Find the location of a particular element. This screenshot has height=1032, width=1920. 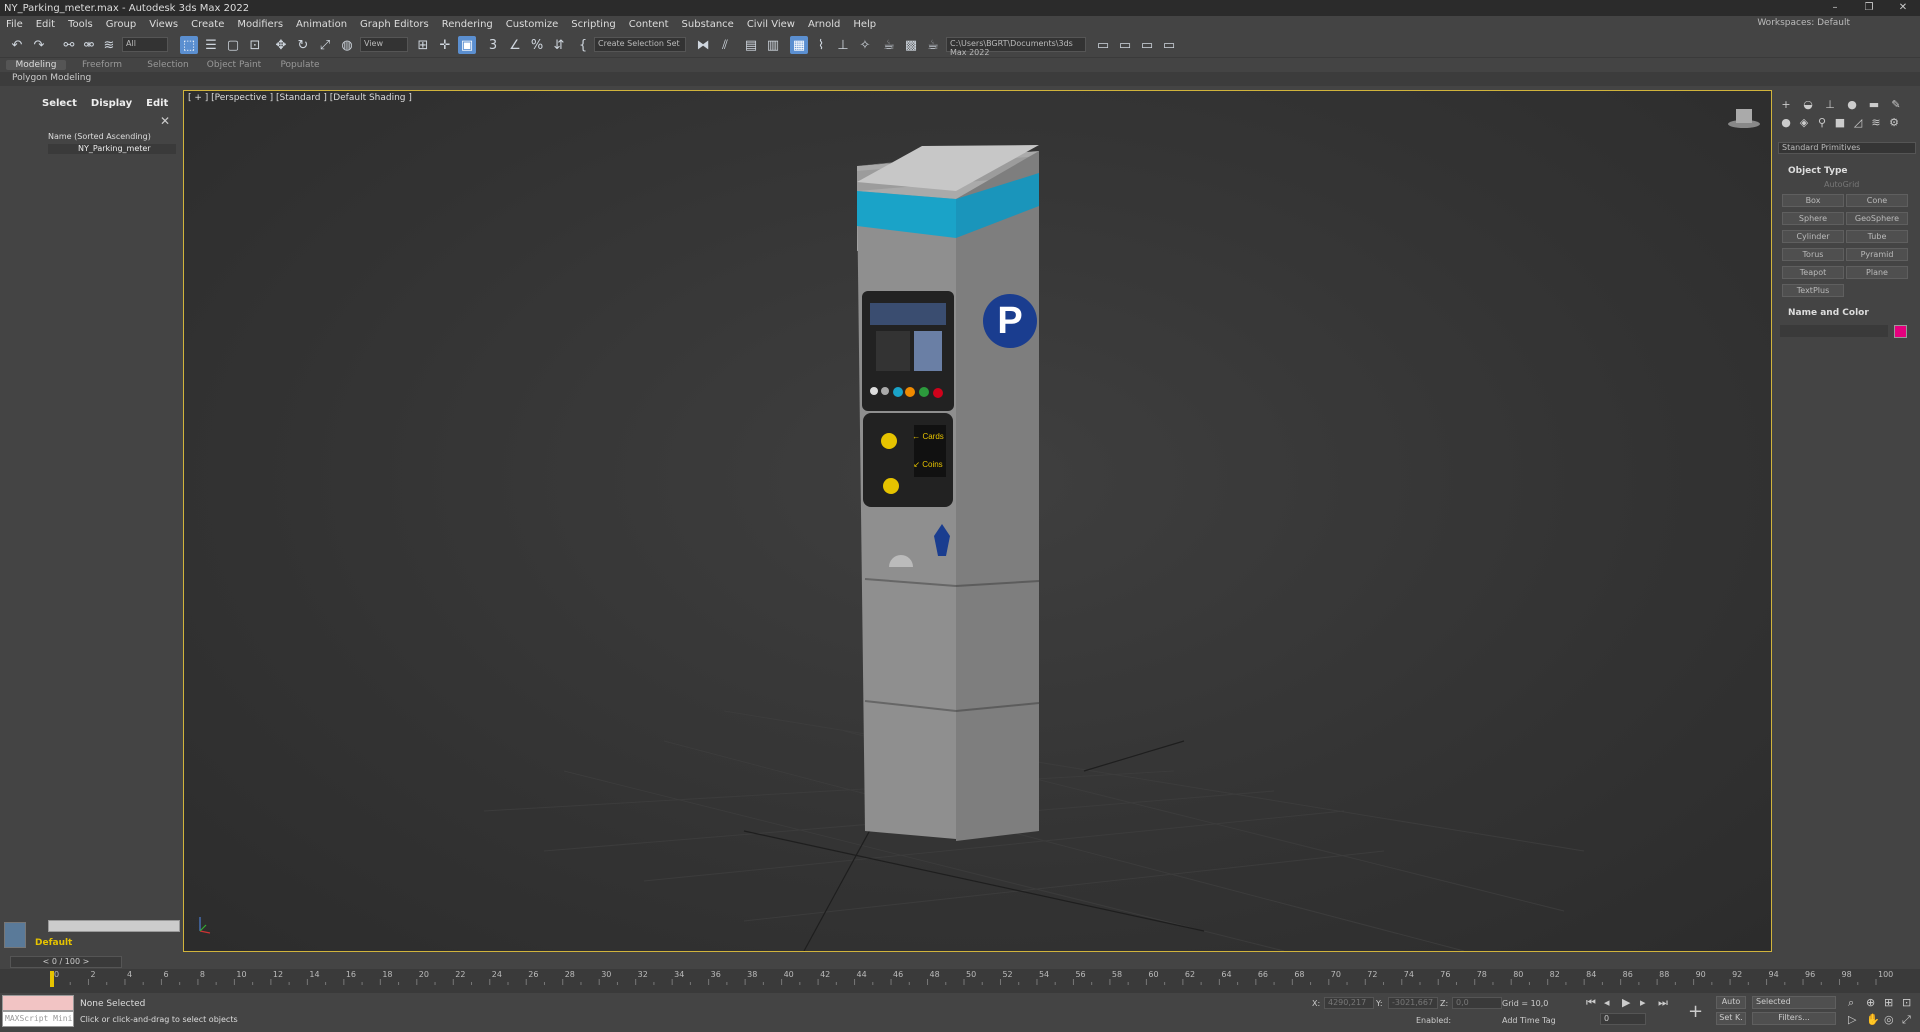

curve-editor-icon: ⌇ is located at coordinates (821, 45).